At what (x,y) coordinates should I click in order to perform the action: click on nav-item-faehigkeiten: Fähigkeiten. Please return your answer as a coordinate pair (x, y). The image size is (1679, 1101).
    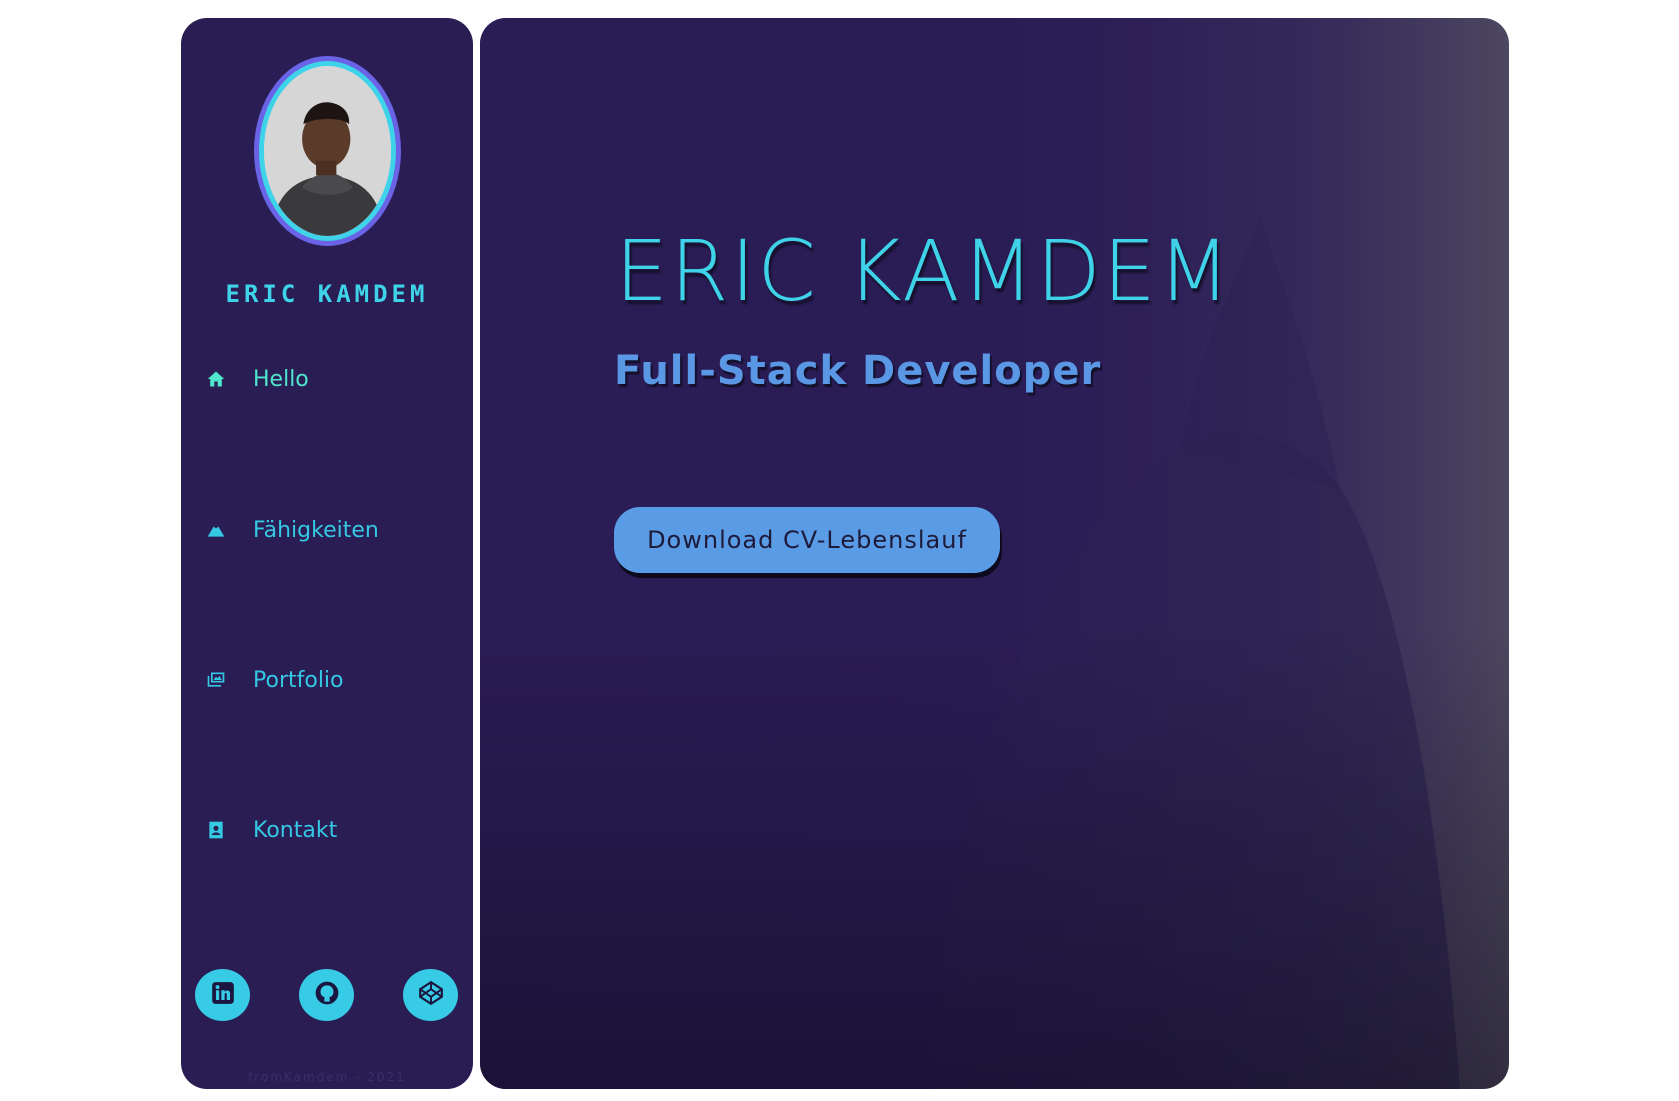
    Looking at the image, I should click on (292, 530).